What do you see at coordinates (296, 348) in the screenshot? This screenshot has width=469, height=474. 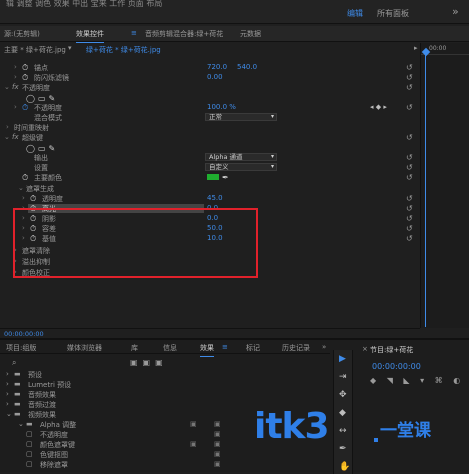 I see `tab-history: 历史记录` at bounding box center [296, 348].